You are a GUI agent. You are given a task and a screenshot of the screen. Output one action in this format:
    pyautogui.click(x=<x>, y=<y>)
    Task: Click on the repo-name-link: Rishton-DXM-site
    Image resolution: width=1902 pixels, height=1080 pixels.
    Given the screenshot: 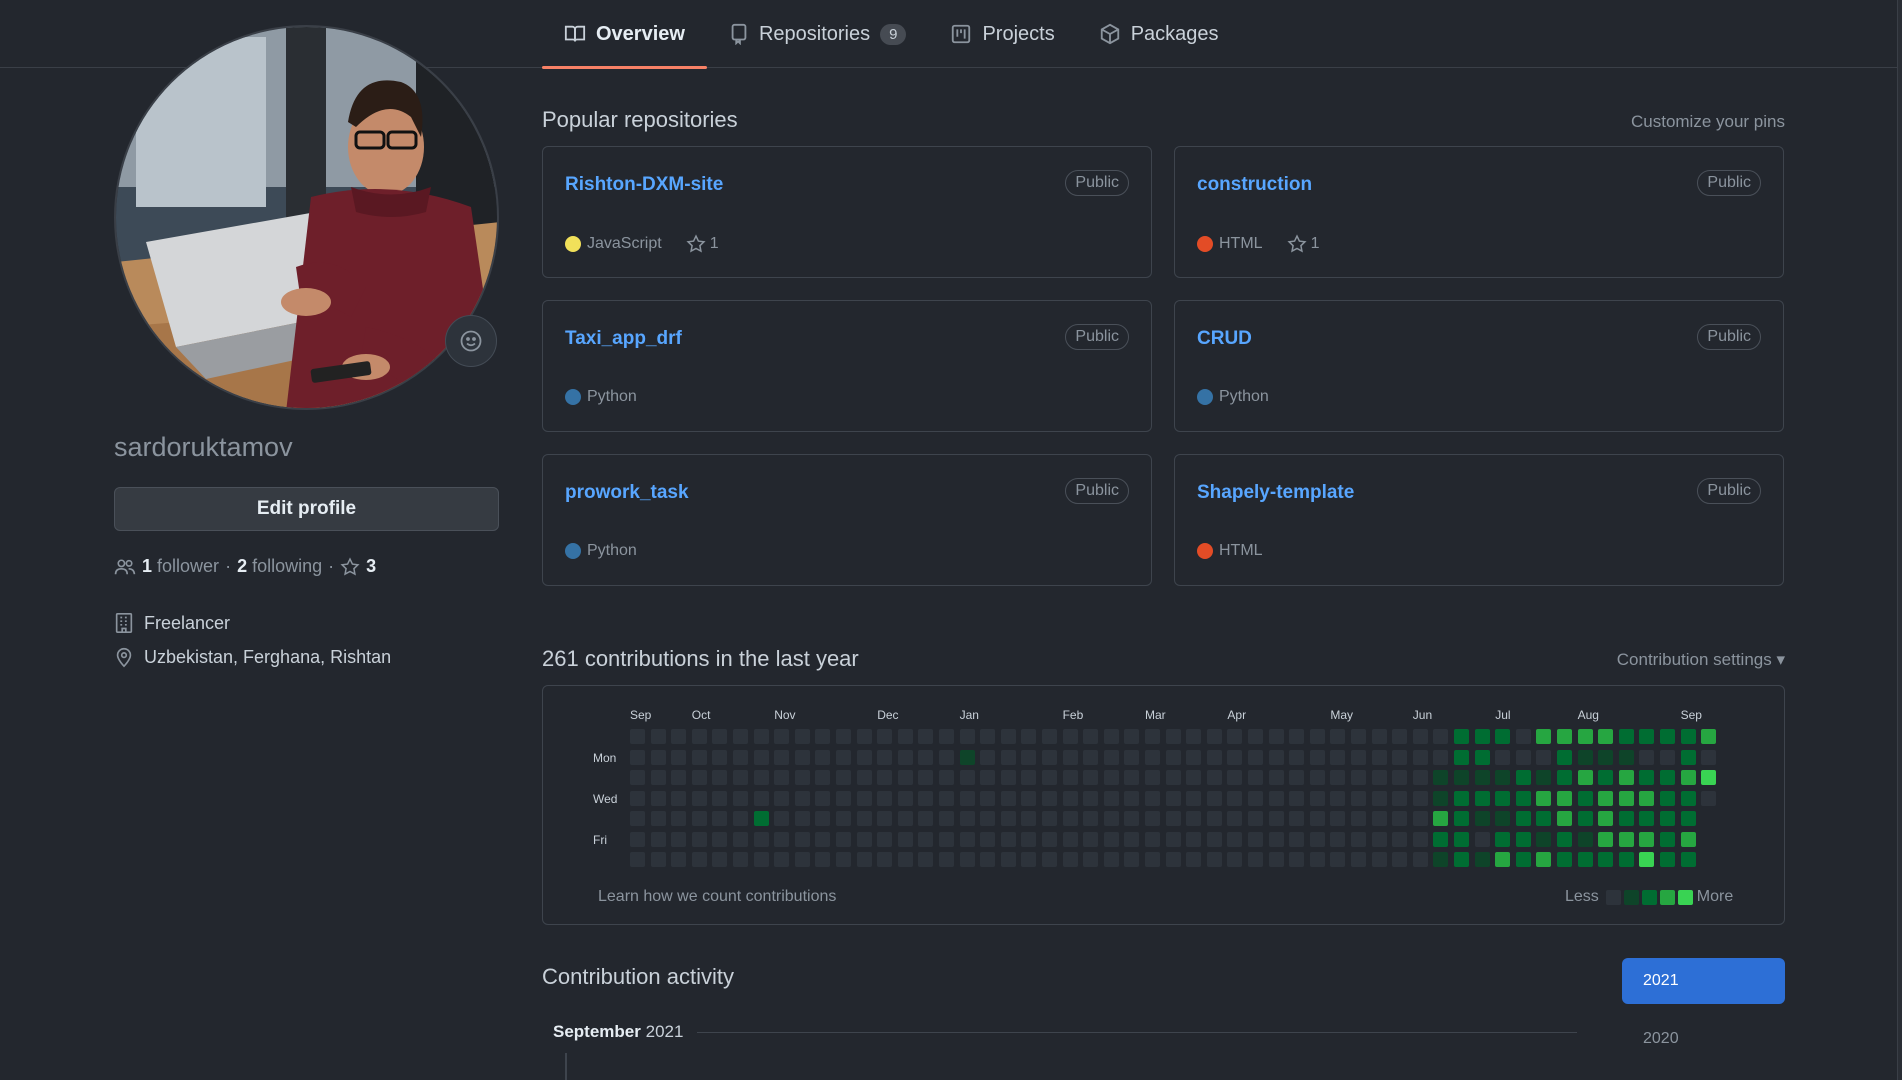 What is the action you would take?
    pyautogui.click(x=644, y=185)
    